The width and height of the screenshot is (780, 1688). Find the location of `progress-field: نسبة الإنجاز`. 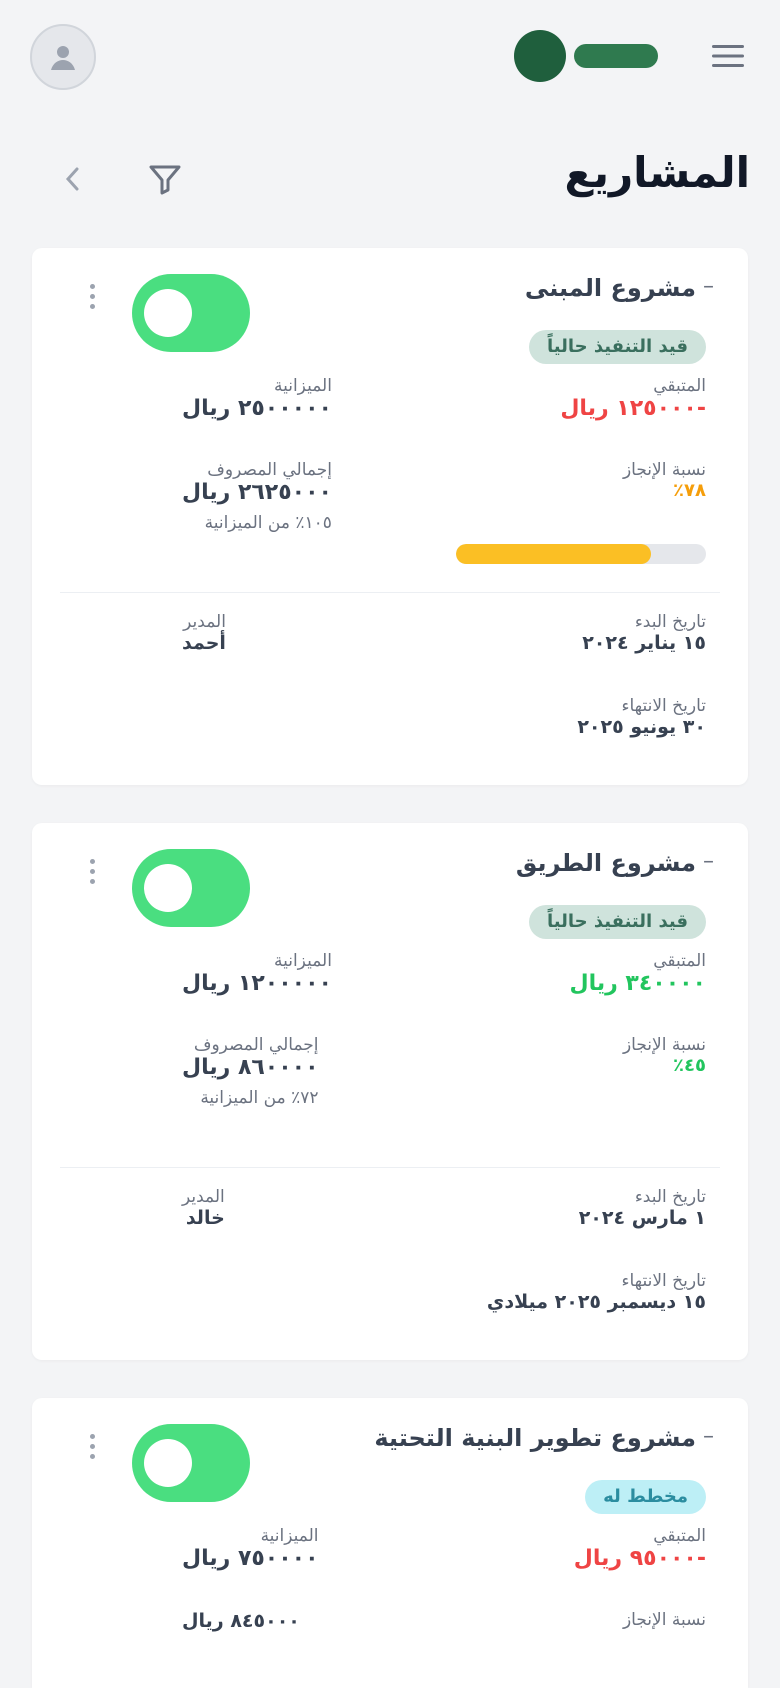

progress-field: نسبة الإنجاز is located at coordinates (664, 1620).